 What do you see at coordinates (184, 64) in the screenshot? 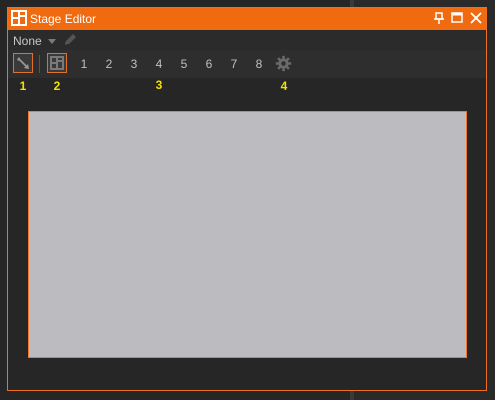
I see `stage-5-button: 5` at bounding box center [184, 64].